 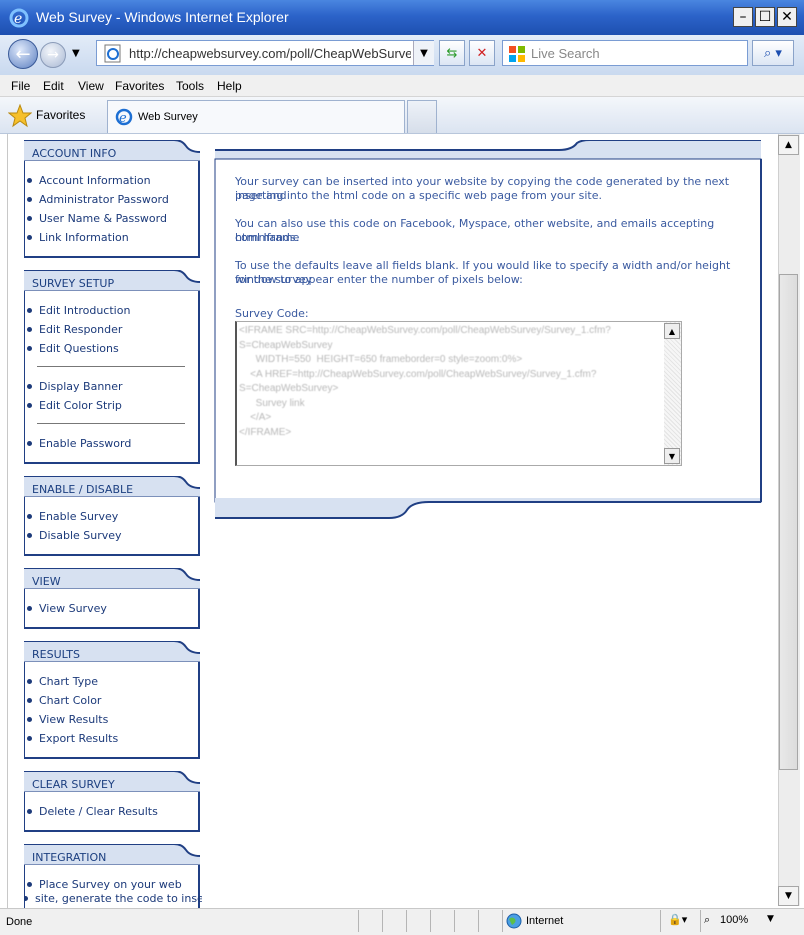 I want to click on textarea-scroll-up-icon: ▲, so click(x=672, y=331).